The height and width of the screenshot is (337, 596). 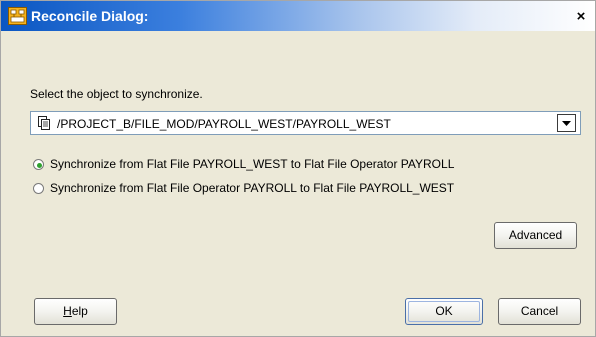 What do you see at coordinates (298, 16) in the screenshot?
I see `title-bar: Reconcile Dialog: ×` at bounding box center [298, 16].